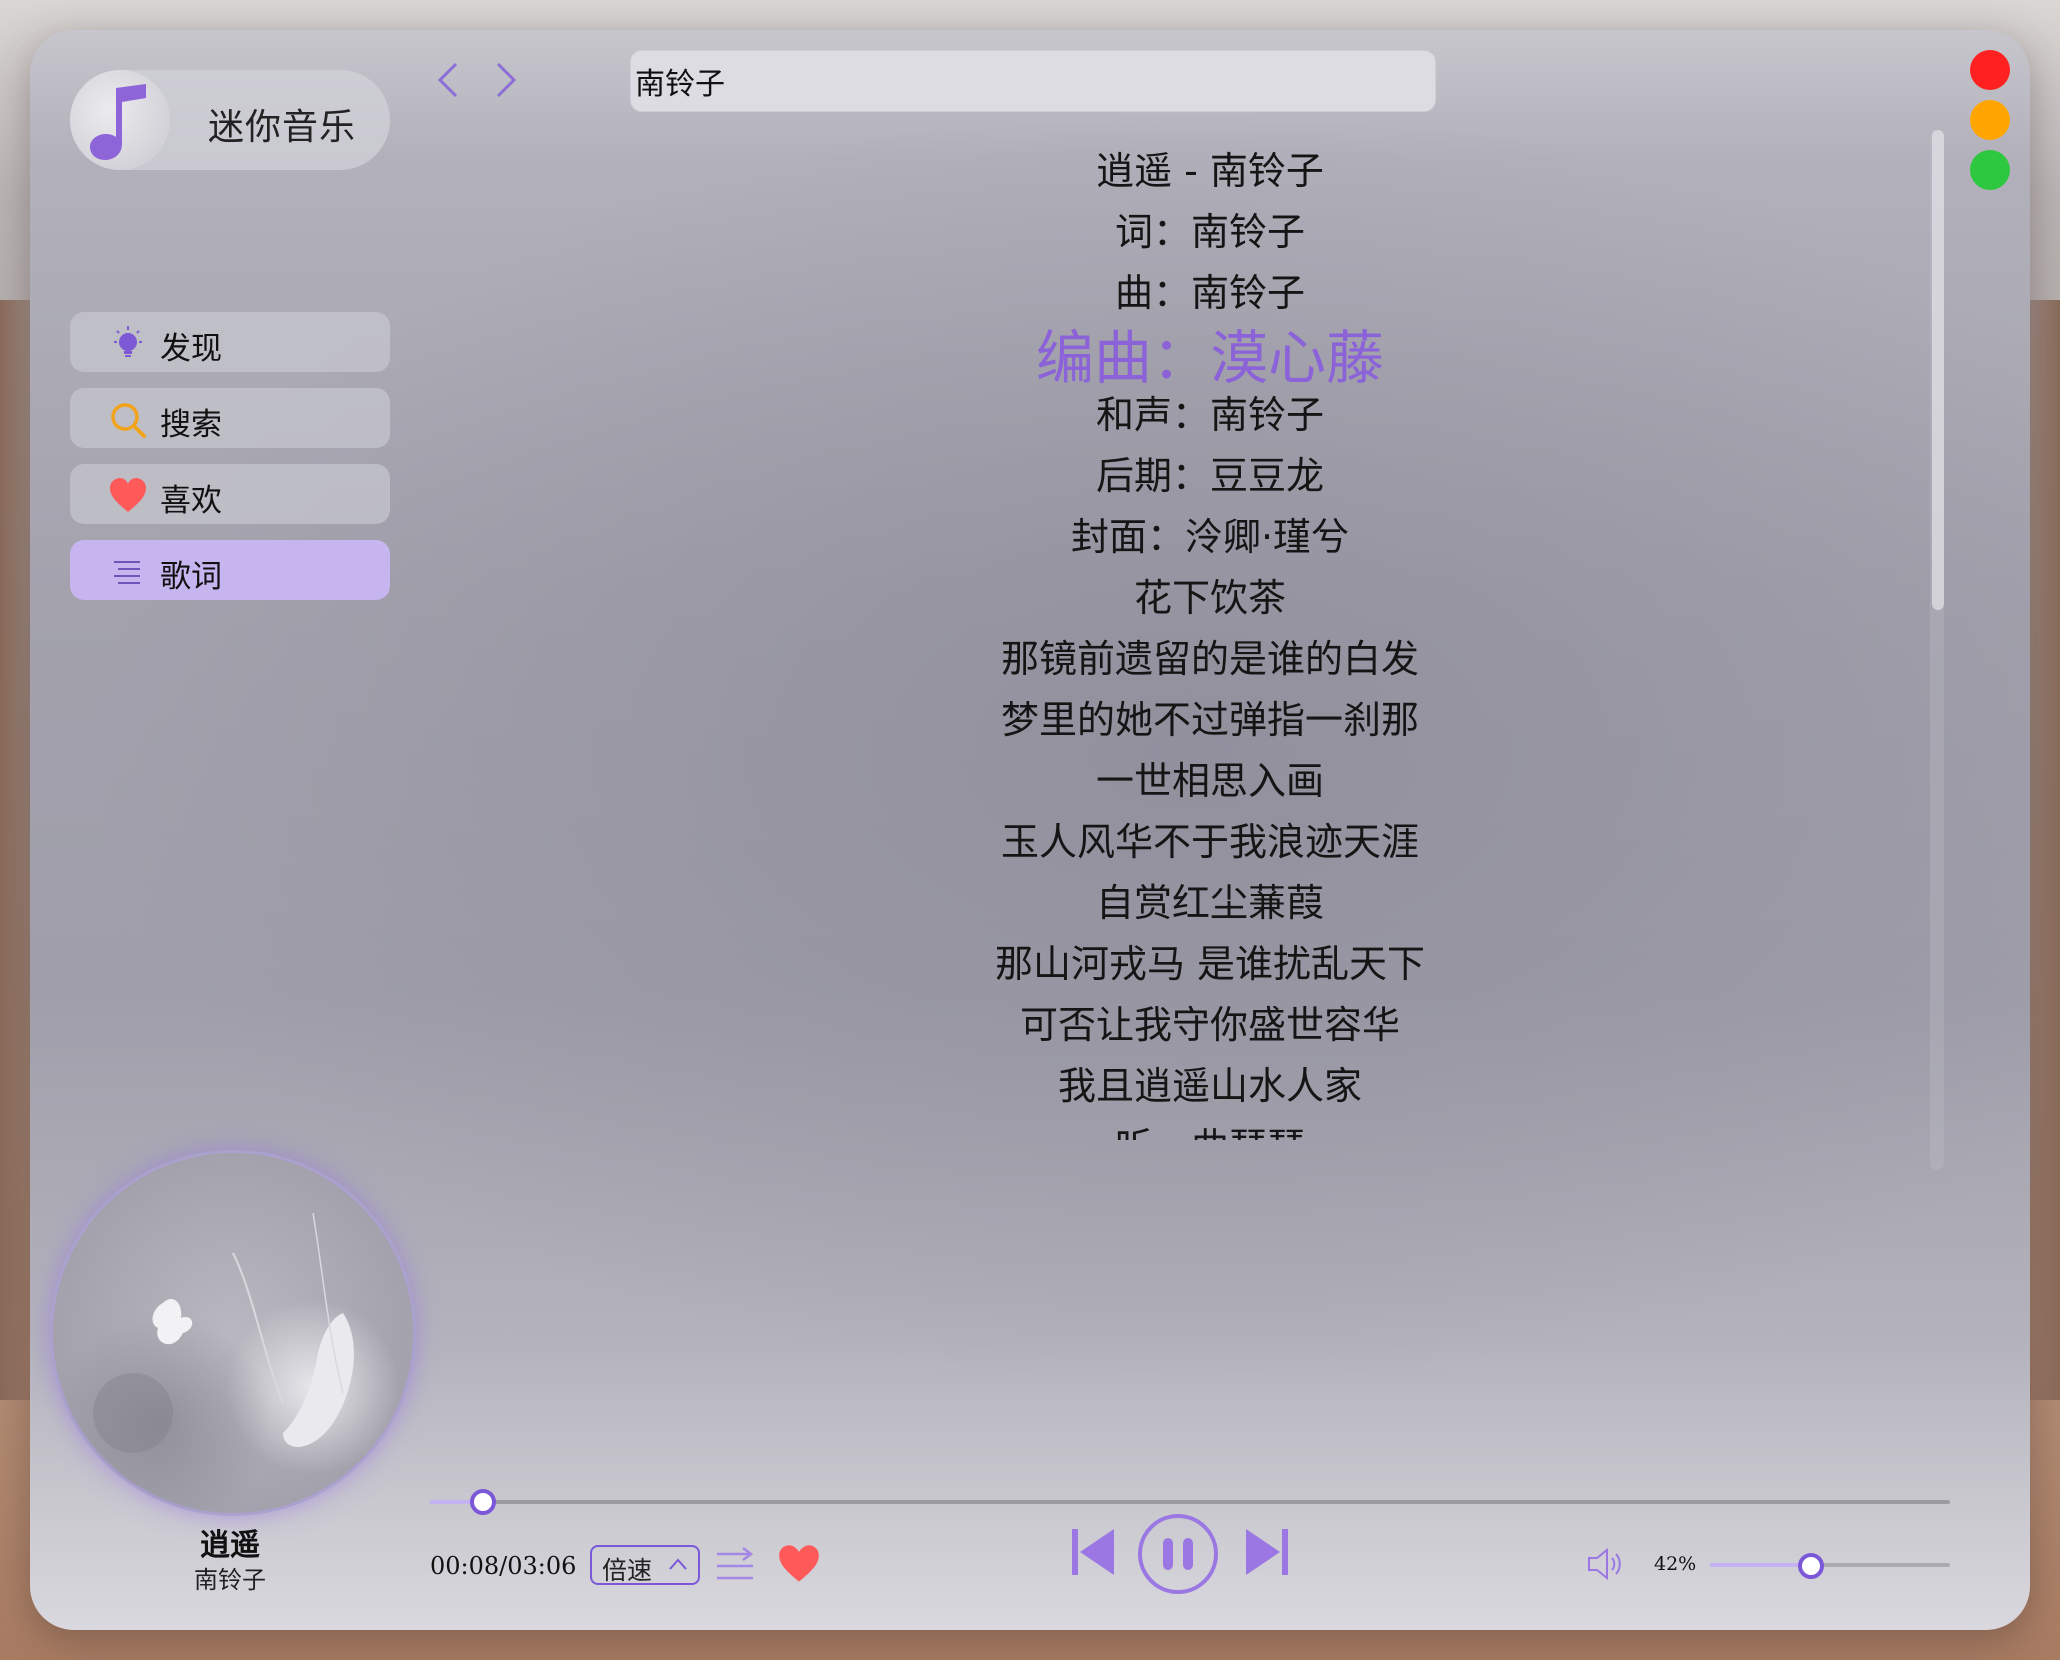 The width and height of the screenshot is (2060, 1660). What do you see at coordinates (128, 420) in the screenshot?
I see `search-icon` at bounding box center [128, 420].